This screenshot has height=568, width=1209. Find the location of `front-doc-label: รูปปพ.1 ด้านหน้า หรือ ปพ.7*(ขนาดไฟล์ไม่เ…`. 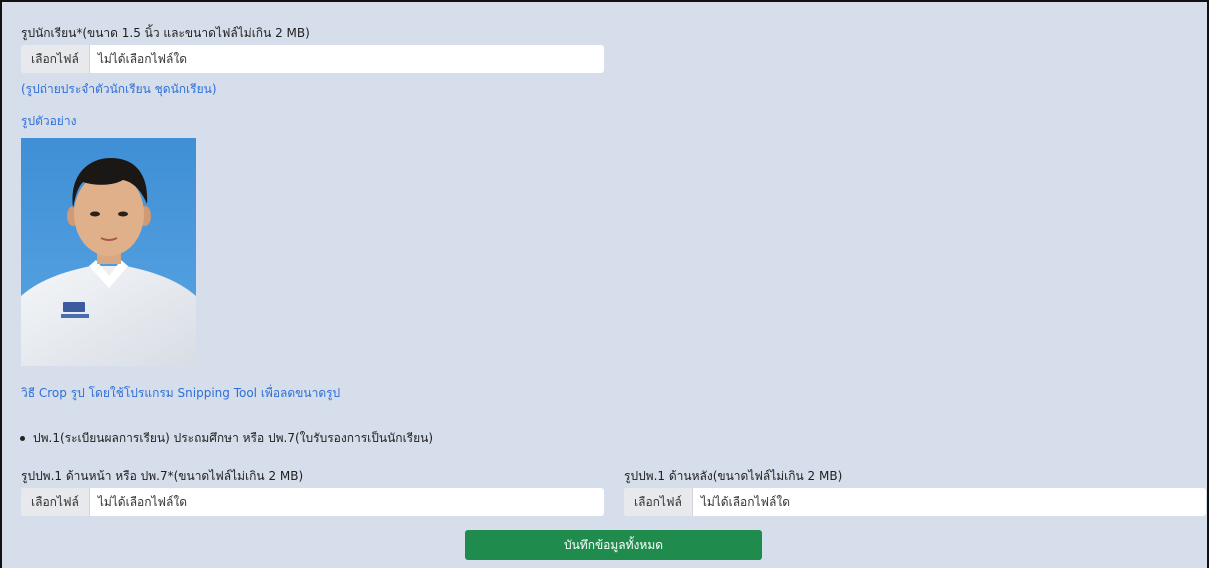

front-doc-label: รูปปพ.1 ด้านหน้า หรือ ปพ.7*(ขนาดไฟล์ไม่เ… is located at coordinates (162, 476).